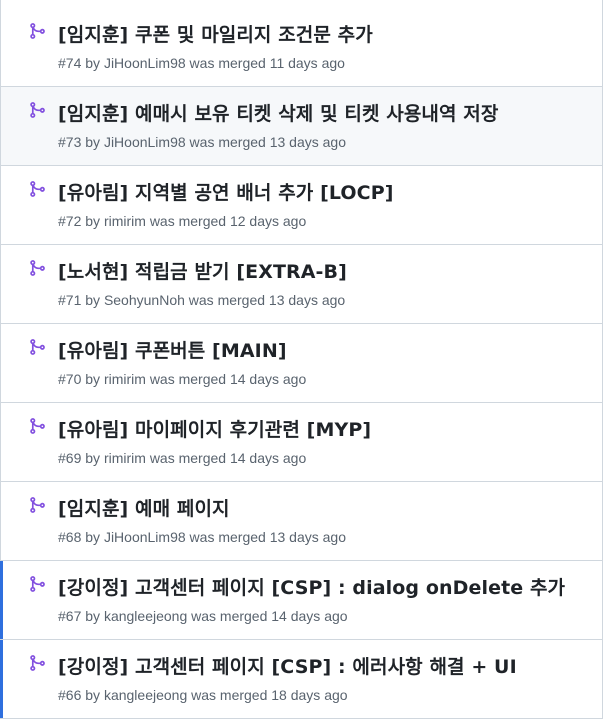 Image resolution: width=603 pixels, height=724 pixels. What do you see at coordinates (202, 270) in the screenshot?
I see `pr-title: [노서현] 적립금 받기 [EXTRA-B]` at bounding box center [202, 270].